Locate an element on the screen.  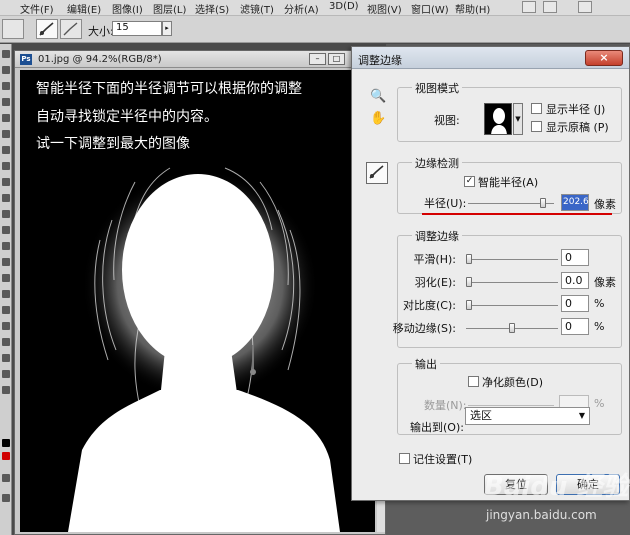
hand-tool-icon is located at coordinates (6, 374).